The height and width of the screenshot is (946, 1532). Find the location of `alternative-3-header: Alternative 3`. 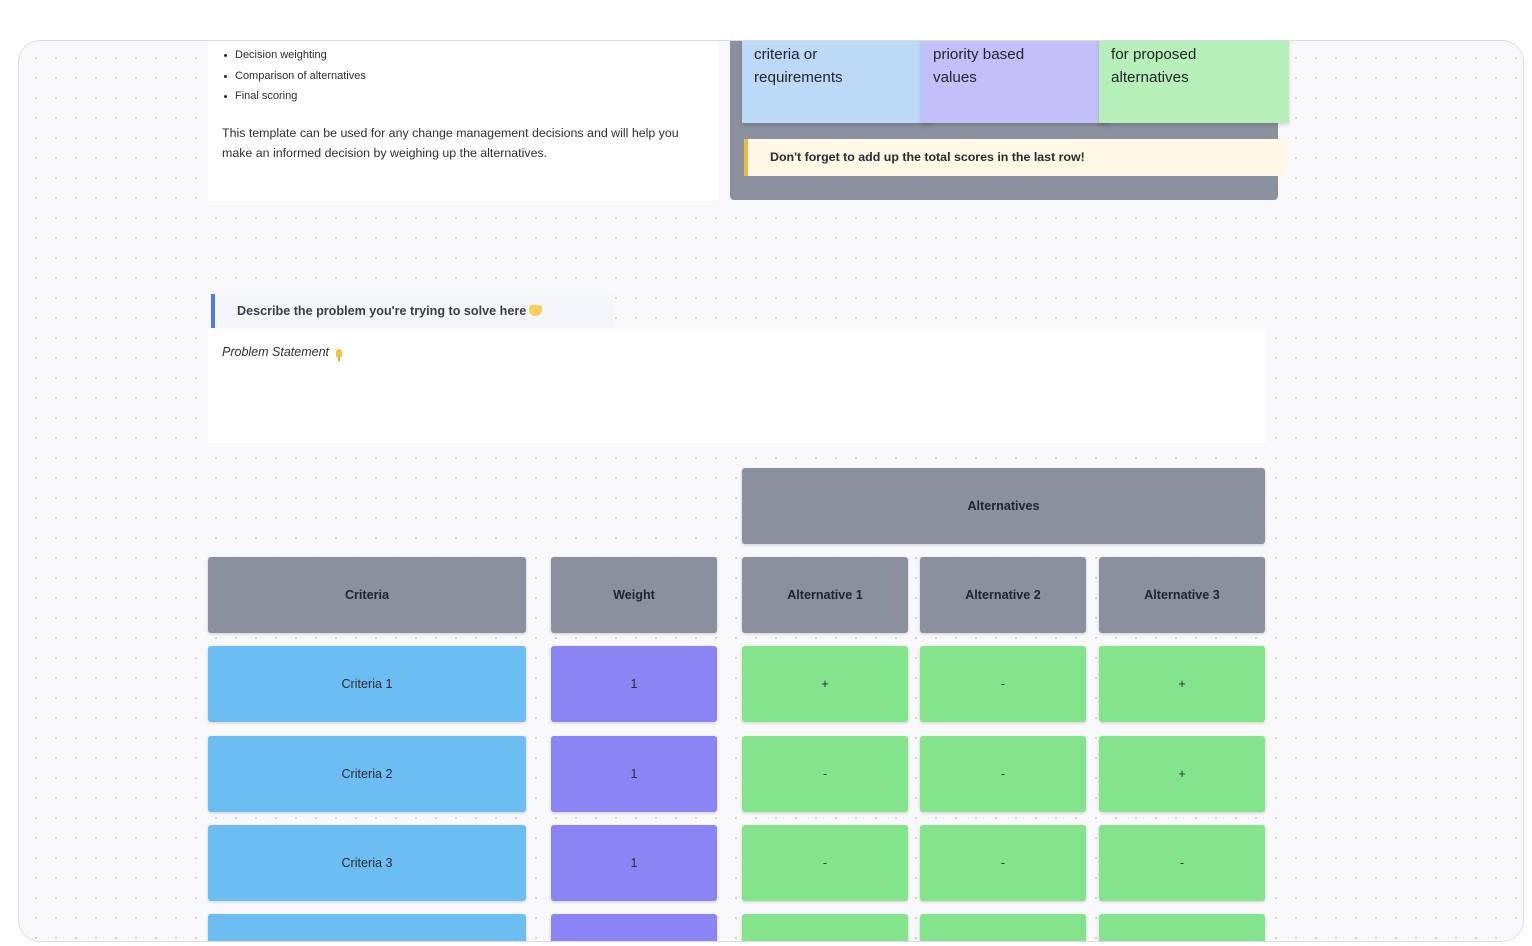

alternative-3-header: Alternative 3 is located at coordinates (1182, 595).